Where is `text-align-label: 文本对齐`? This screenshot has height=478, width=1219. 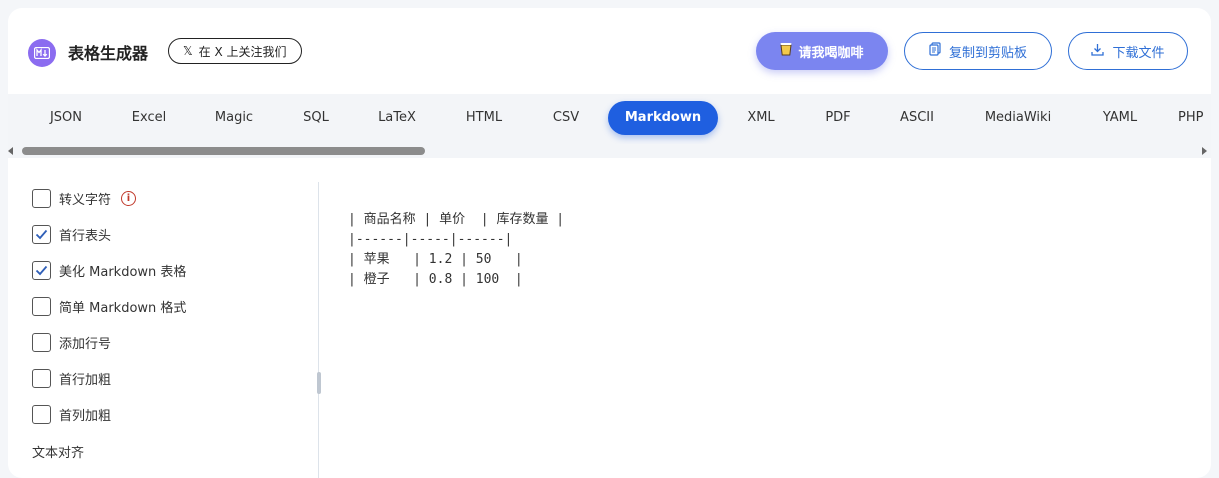 text-align-label: 文本对齐 is located at coordinates (58, 453).